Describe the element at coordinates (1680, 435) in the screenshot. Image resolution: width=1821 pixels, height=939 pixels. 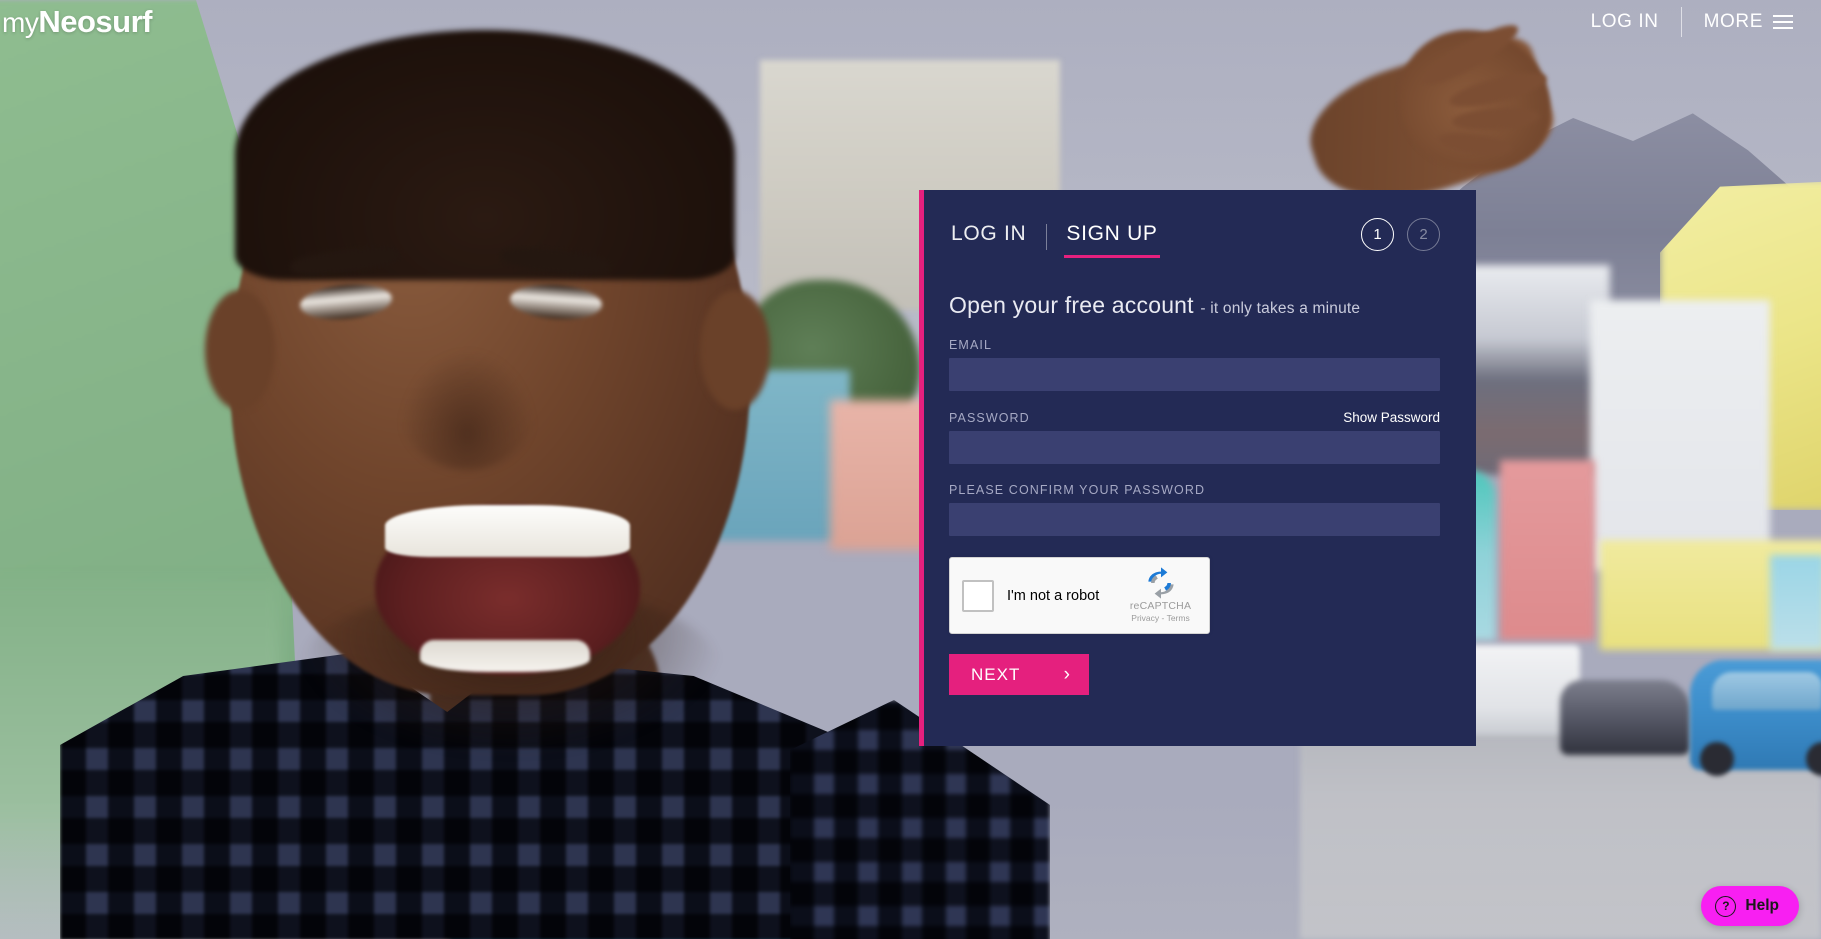
I see `house-white` at that location.